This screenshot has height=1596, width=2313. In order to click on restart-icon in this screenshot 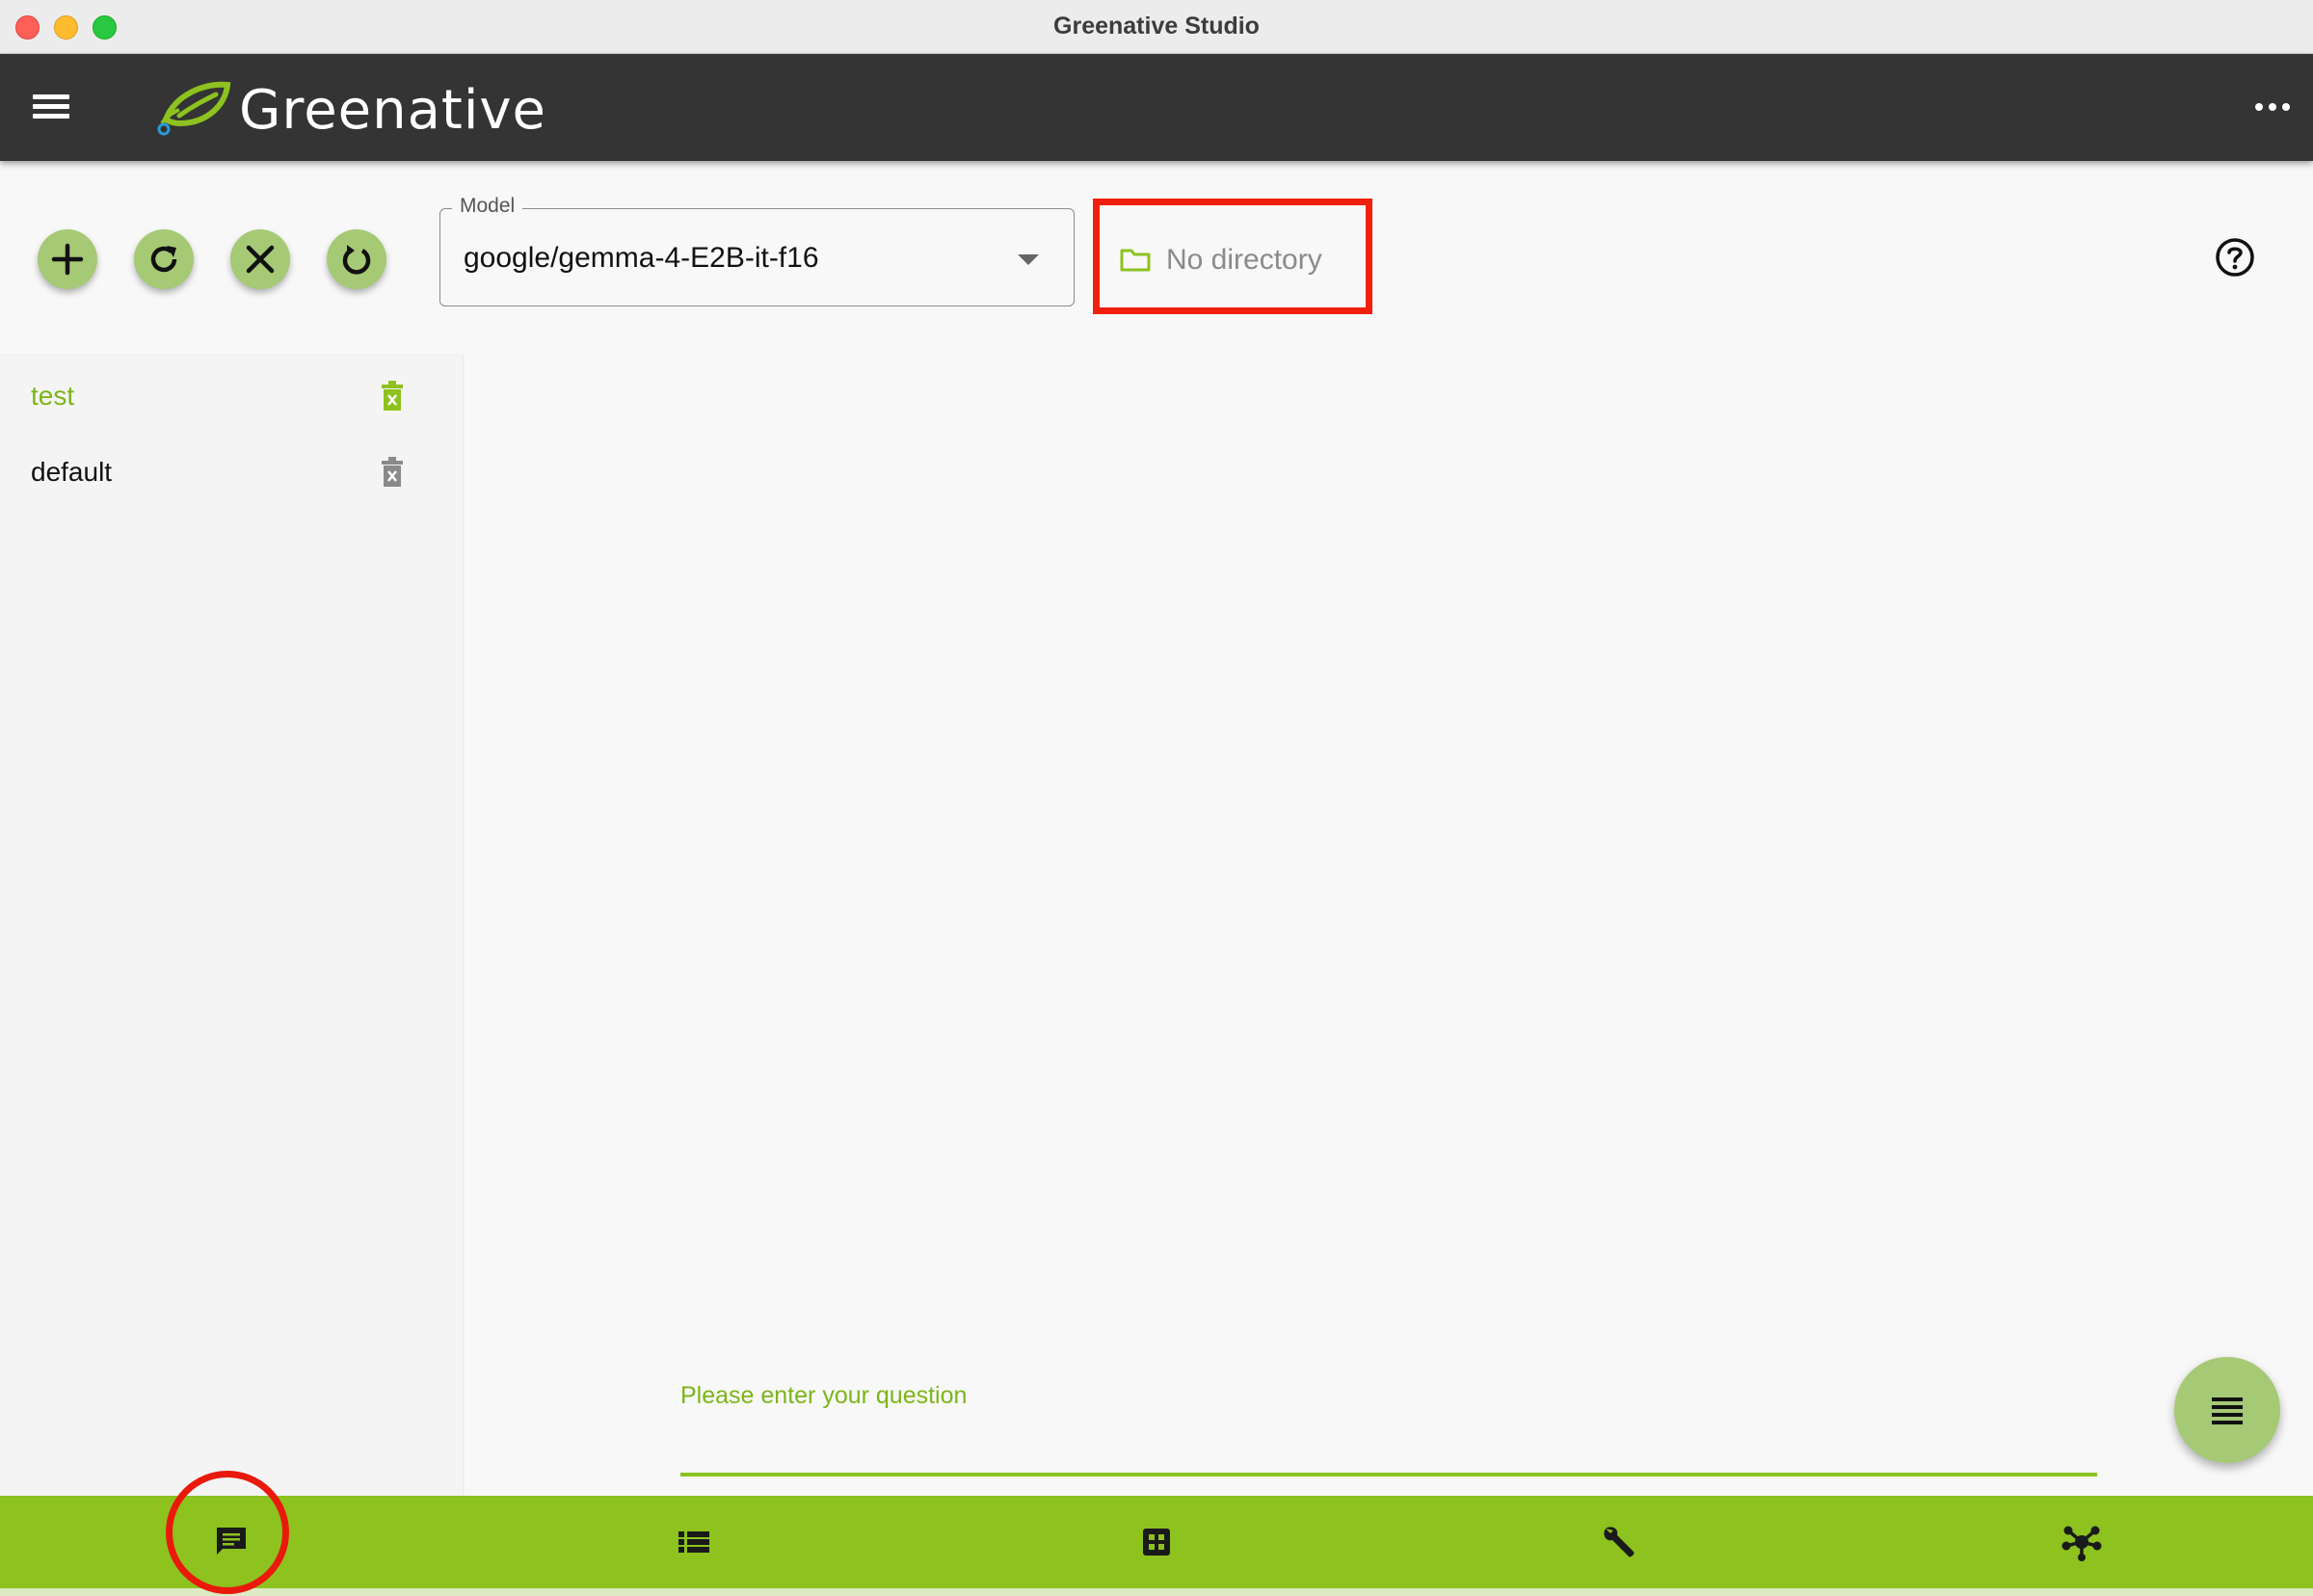, I will do `click(357, 260)`.